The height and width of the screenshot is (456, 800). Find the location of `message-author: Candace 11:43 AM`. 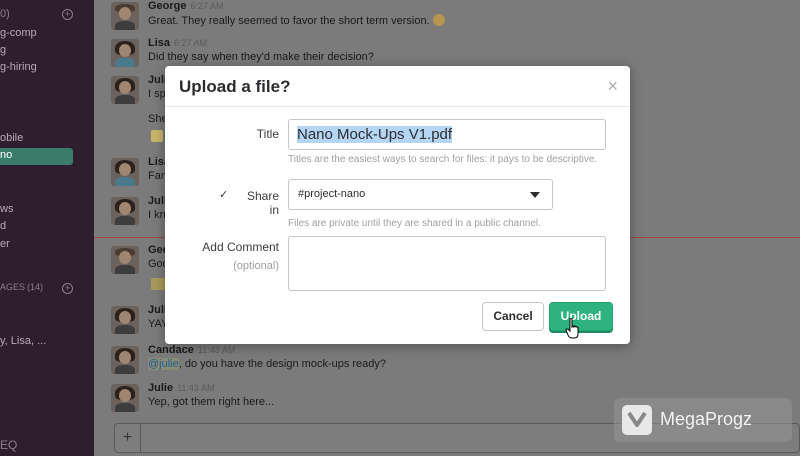

message-author: Candace 11:43 AM is located at coordinates (191, 350).